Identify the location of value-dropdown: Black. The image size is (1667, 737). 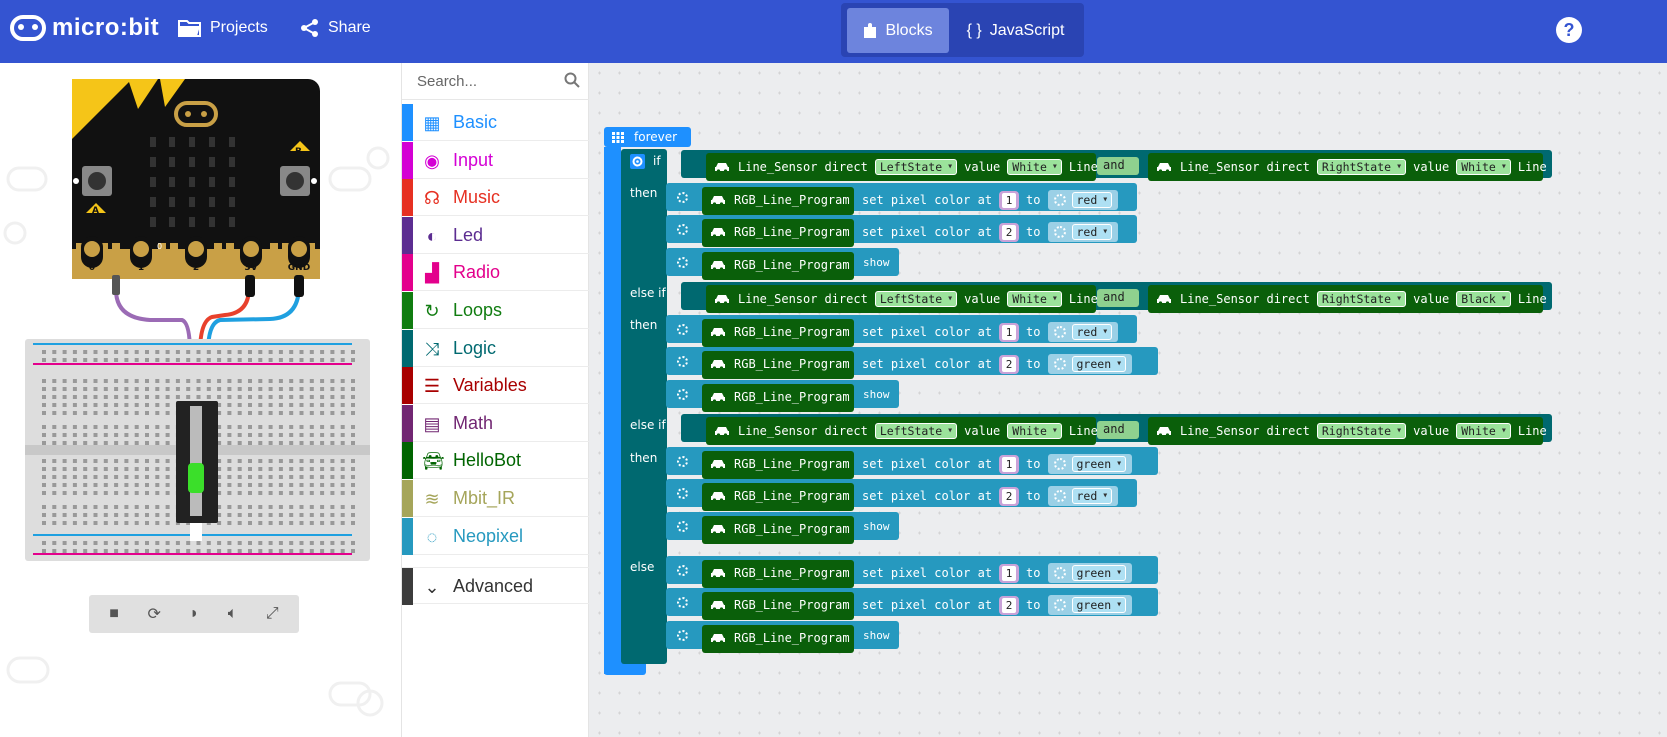
(1483, 299).